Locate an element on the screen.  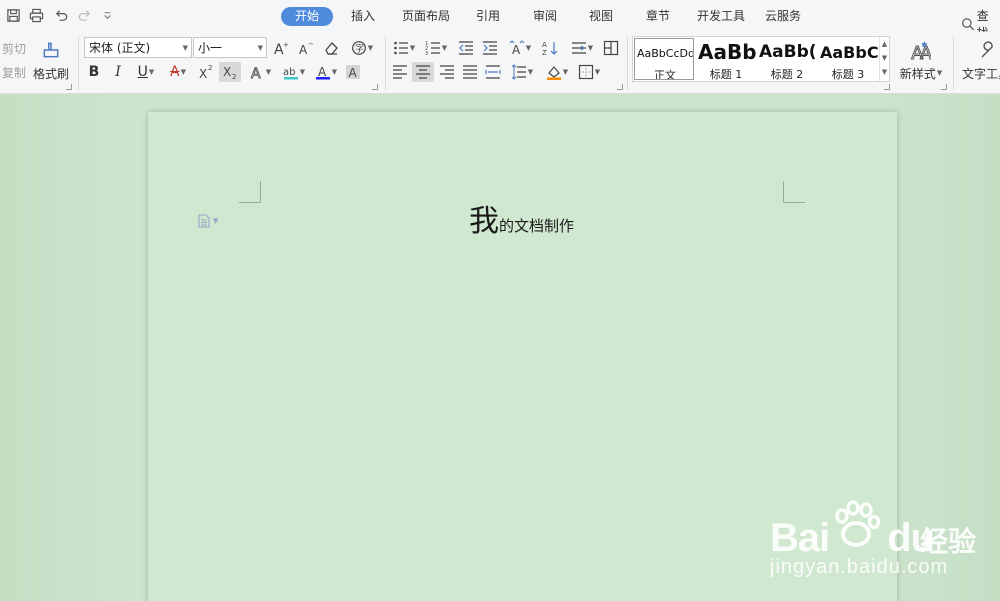
line-spacing-icon: ▼ is located at coordinates (522, 72).